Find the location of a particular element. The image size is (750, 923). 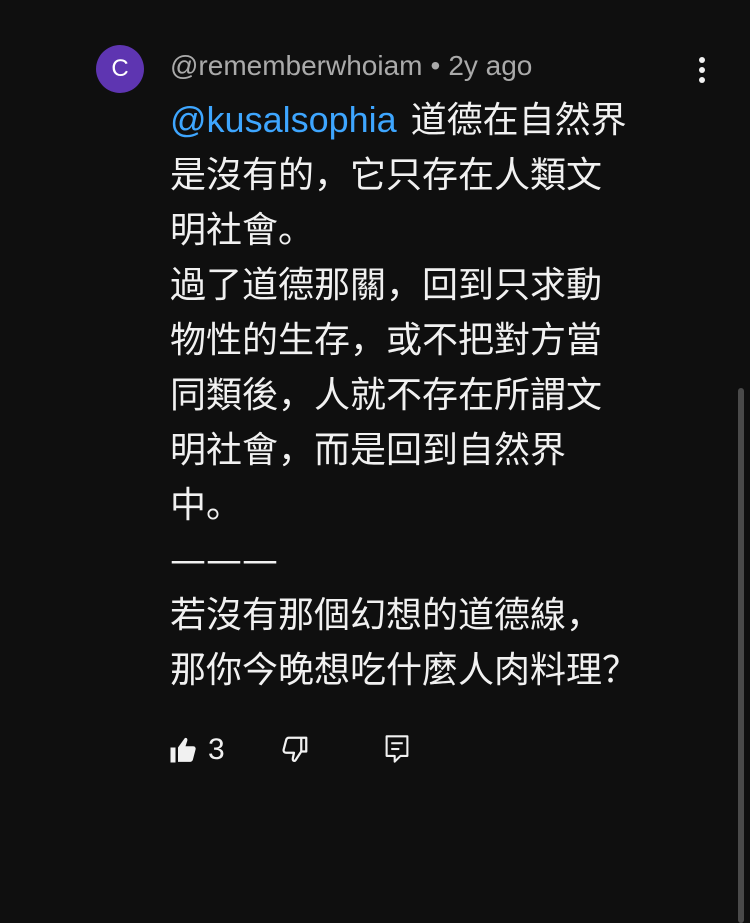

author-name: @rememberwhoiam is located at coordinates (296, 65).